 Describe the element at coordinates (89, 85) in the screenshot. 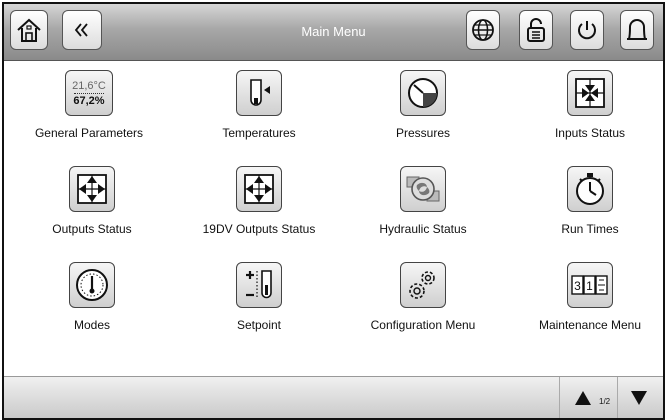

I see `param-temperature: 21,6°C` at that location.